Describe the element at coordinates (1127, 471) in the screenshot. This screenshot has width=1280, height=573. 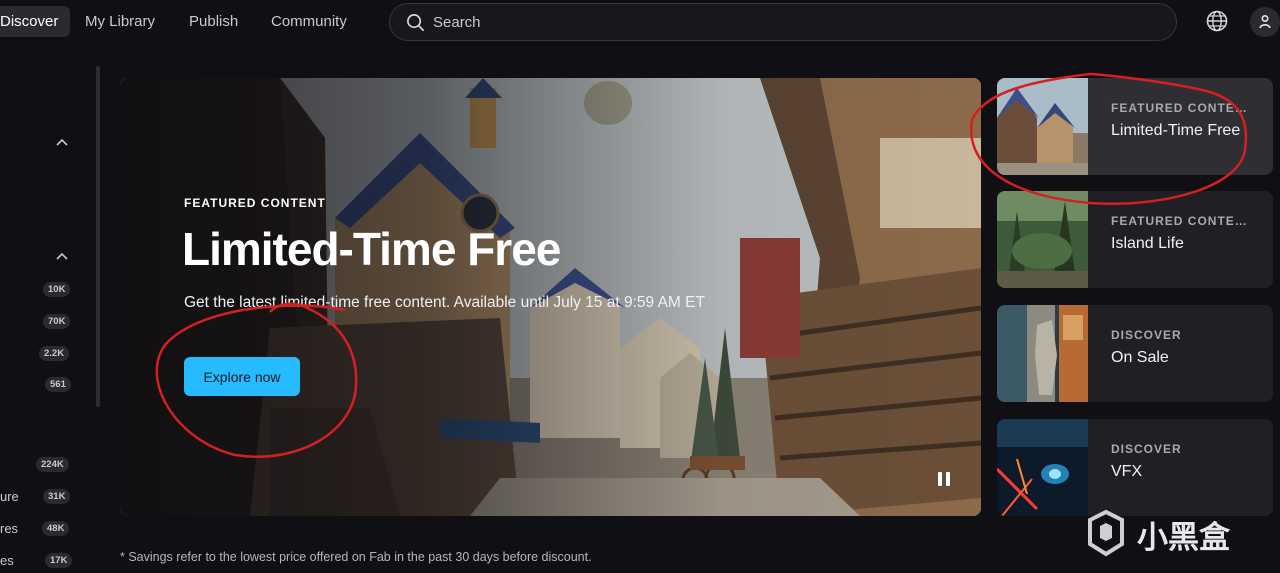
I see `feature-title: VFX` at that location.